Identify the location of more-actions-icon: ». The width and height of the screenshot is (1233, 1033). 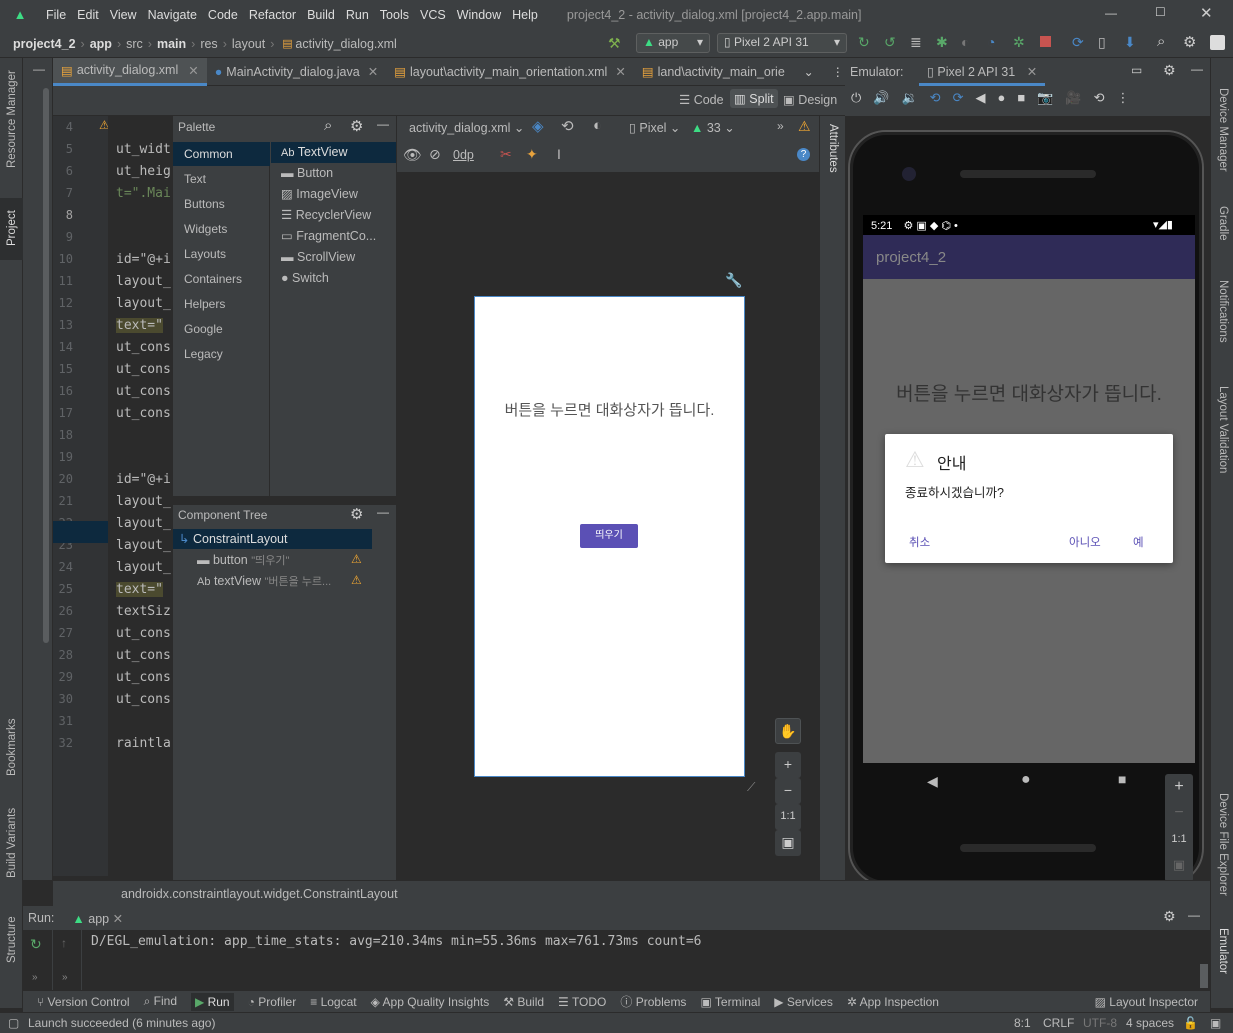
(35, 977).